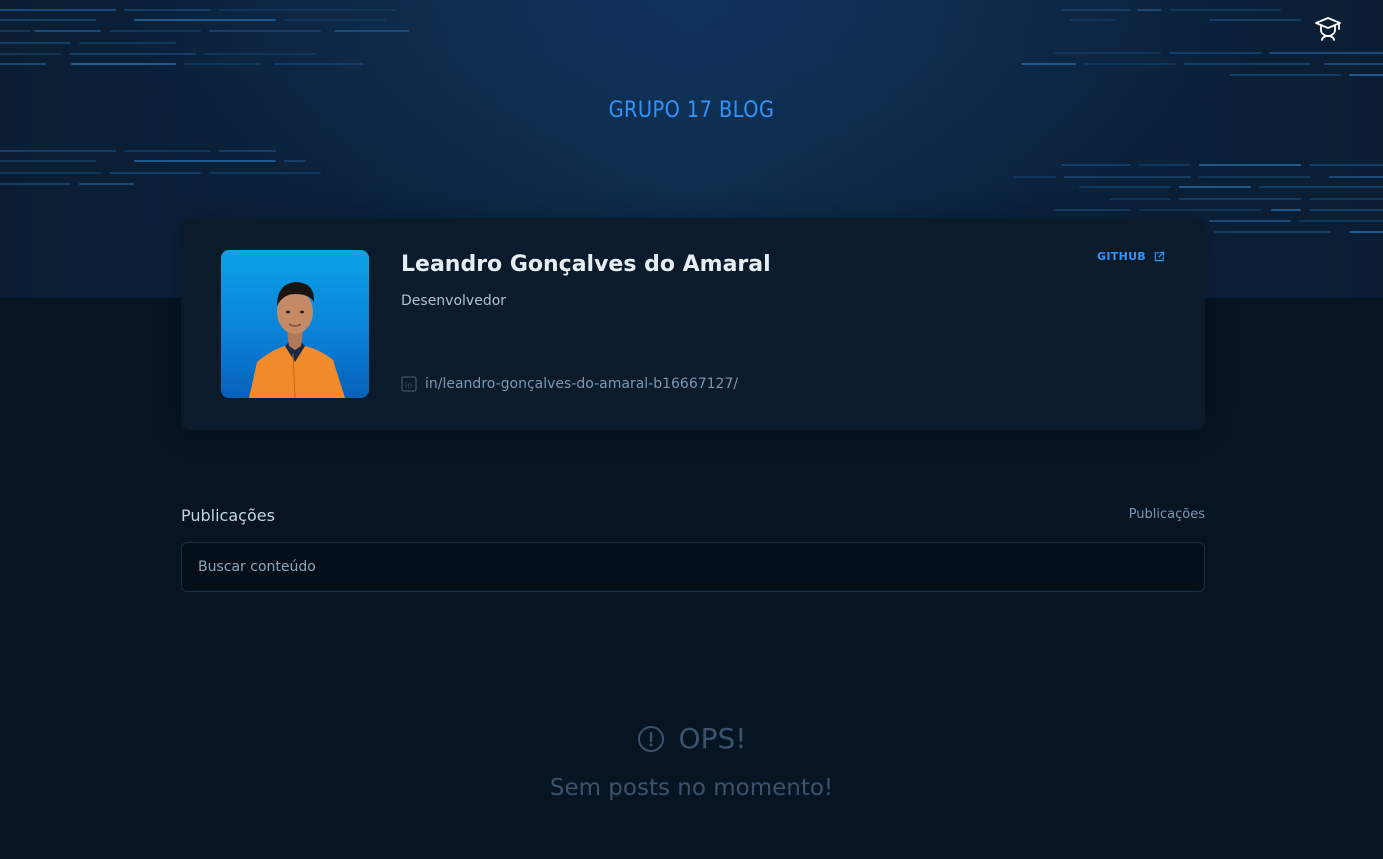 The width and height of the screenshot is (1383, 859). What do you see at coordinates (295, 324) in the screenshot?
I see `avatar` at bounding box center [295, 324].